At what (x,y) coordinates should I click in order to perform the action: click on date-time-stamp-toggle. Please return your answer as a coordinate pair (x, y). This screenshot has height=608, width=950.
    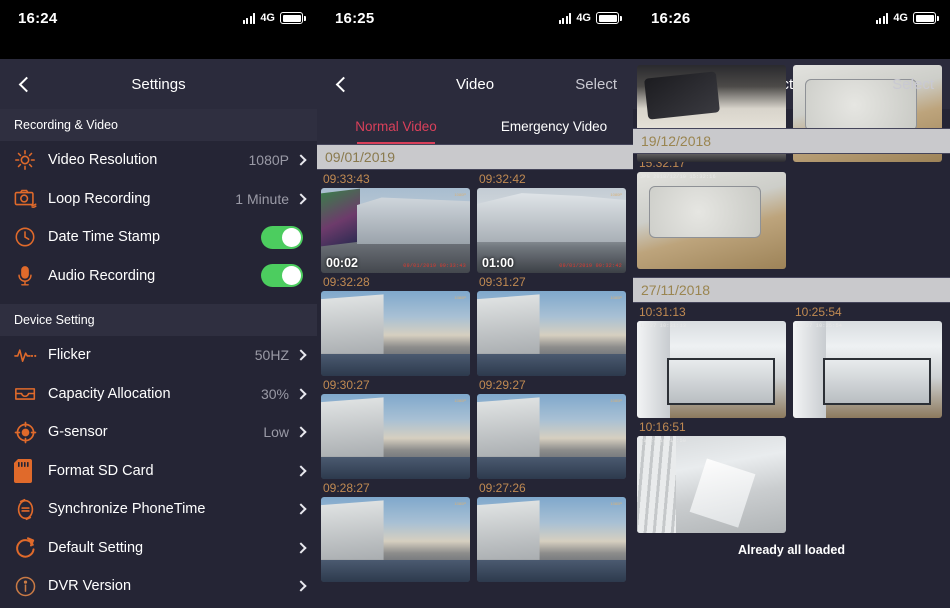
    Looking at the image, I should click on (282, 237).